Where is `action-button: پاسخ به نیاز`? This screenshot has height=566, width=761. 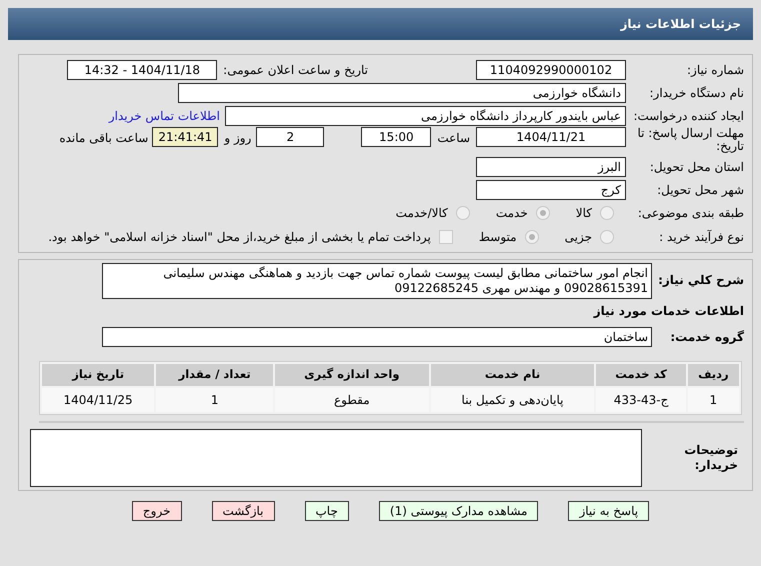
action-button: پاسخ به نیاز is located at coordinates (609, 511).